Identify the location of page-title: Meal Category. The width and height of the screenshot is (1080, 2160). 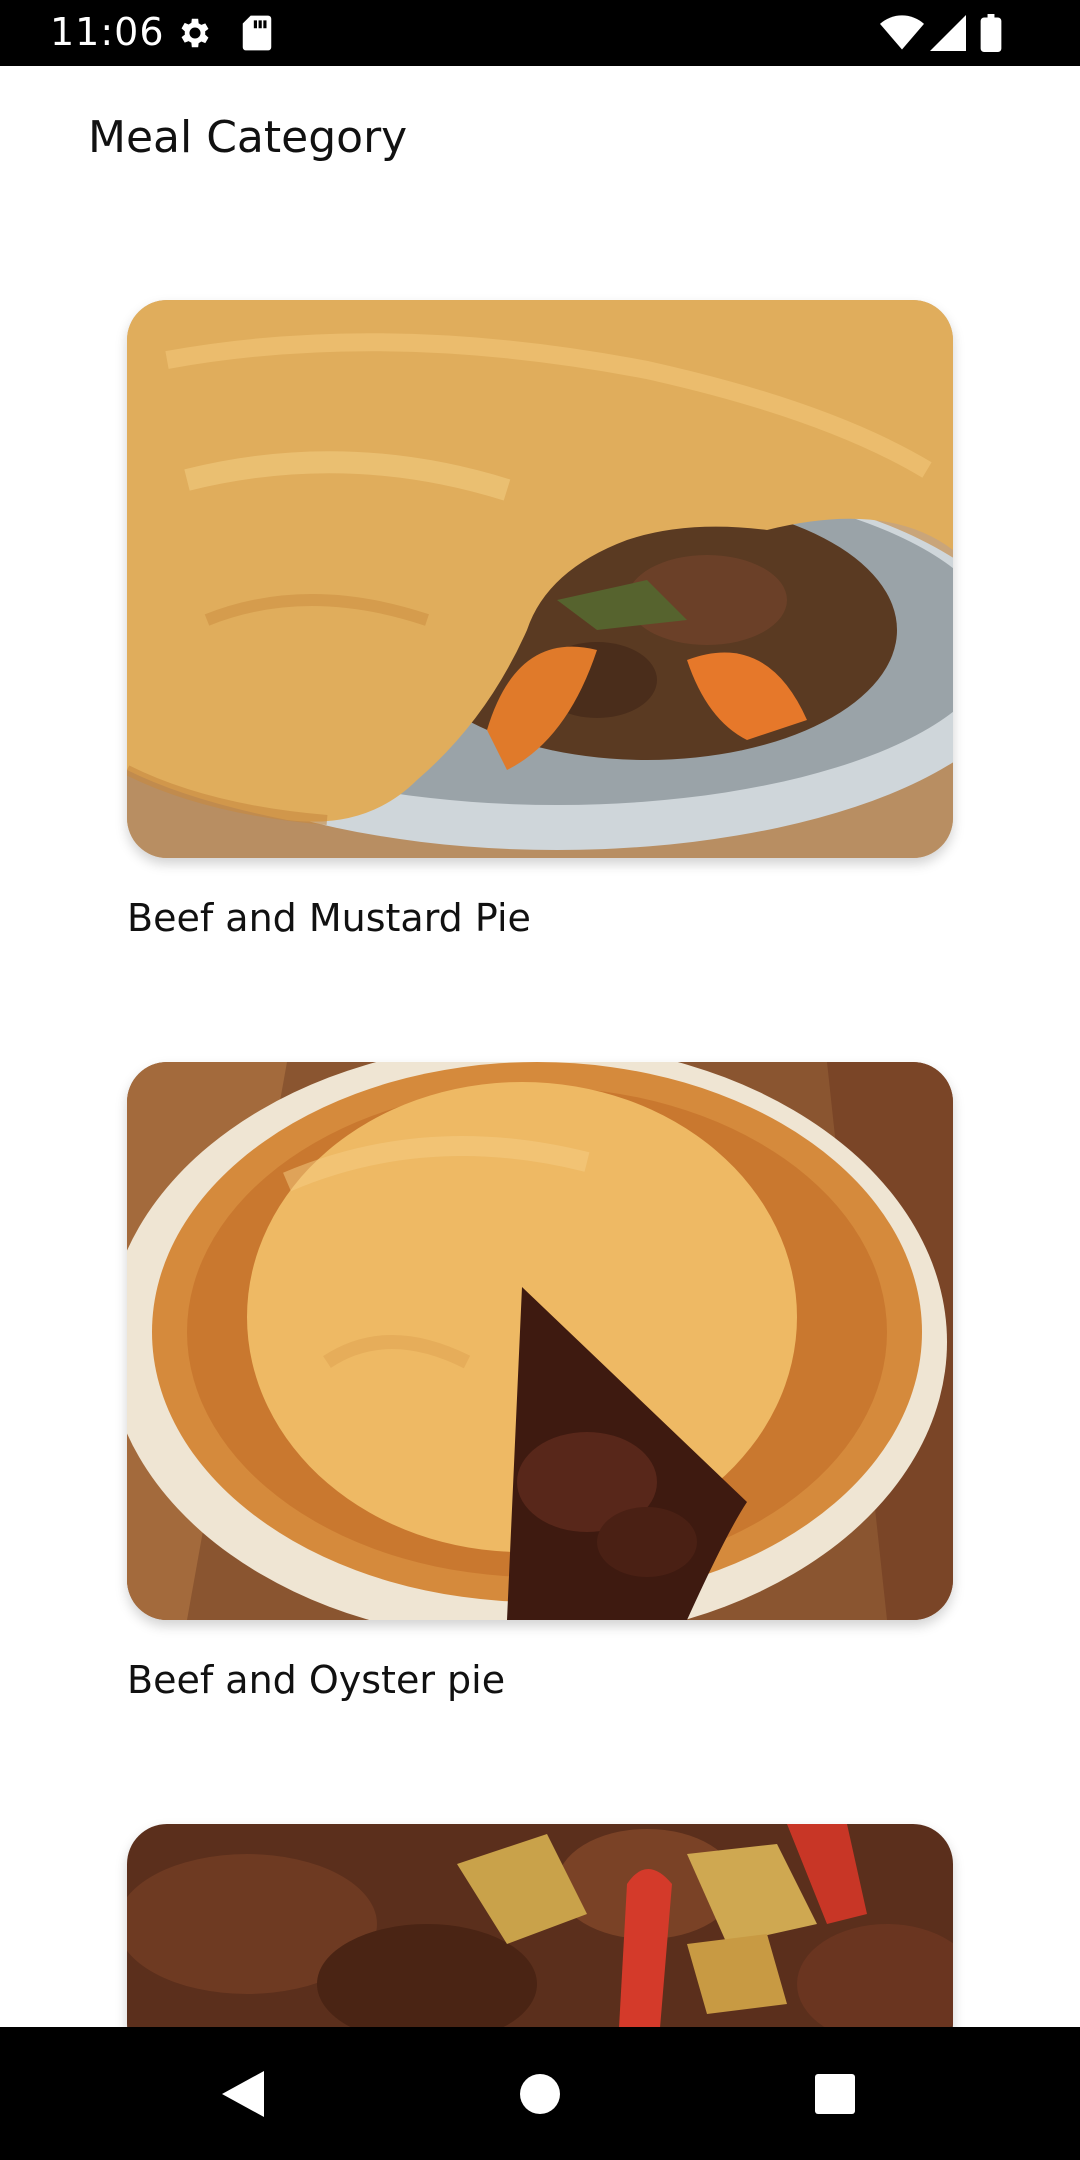
(248, 137).